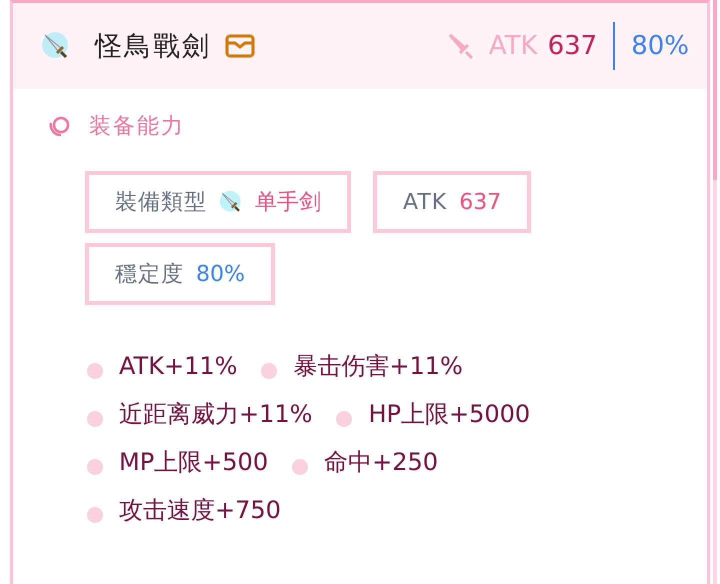 The height and width of the screenshot is (584, 720). I want to click on stat-bonus: MP上限+500, so click(193, 462).